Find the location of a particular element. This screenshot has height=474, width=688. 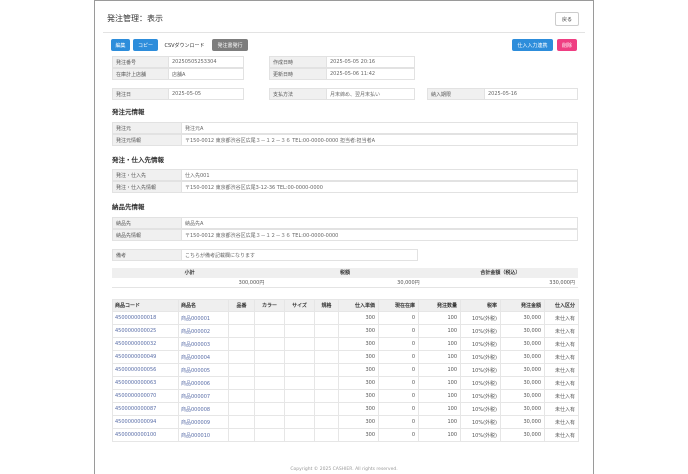

product-name-link: 商品000004 is located at coordinates (203, 357).